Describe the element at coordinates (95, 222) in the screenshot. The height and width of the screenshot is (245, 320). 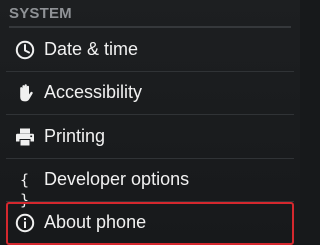
I see `settings-item-label: About phone` at that location.